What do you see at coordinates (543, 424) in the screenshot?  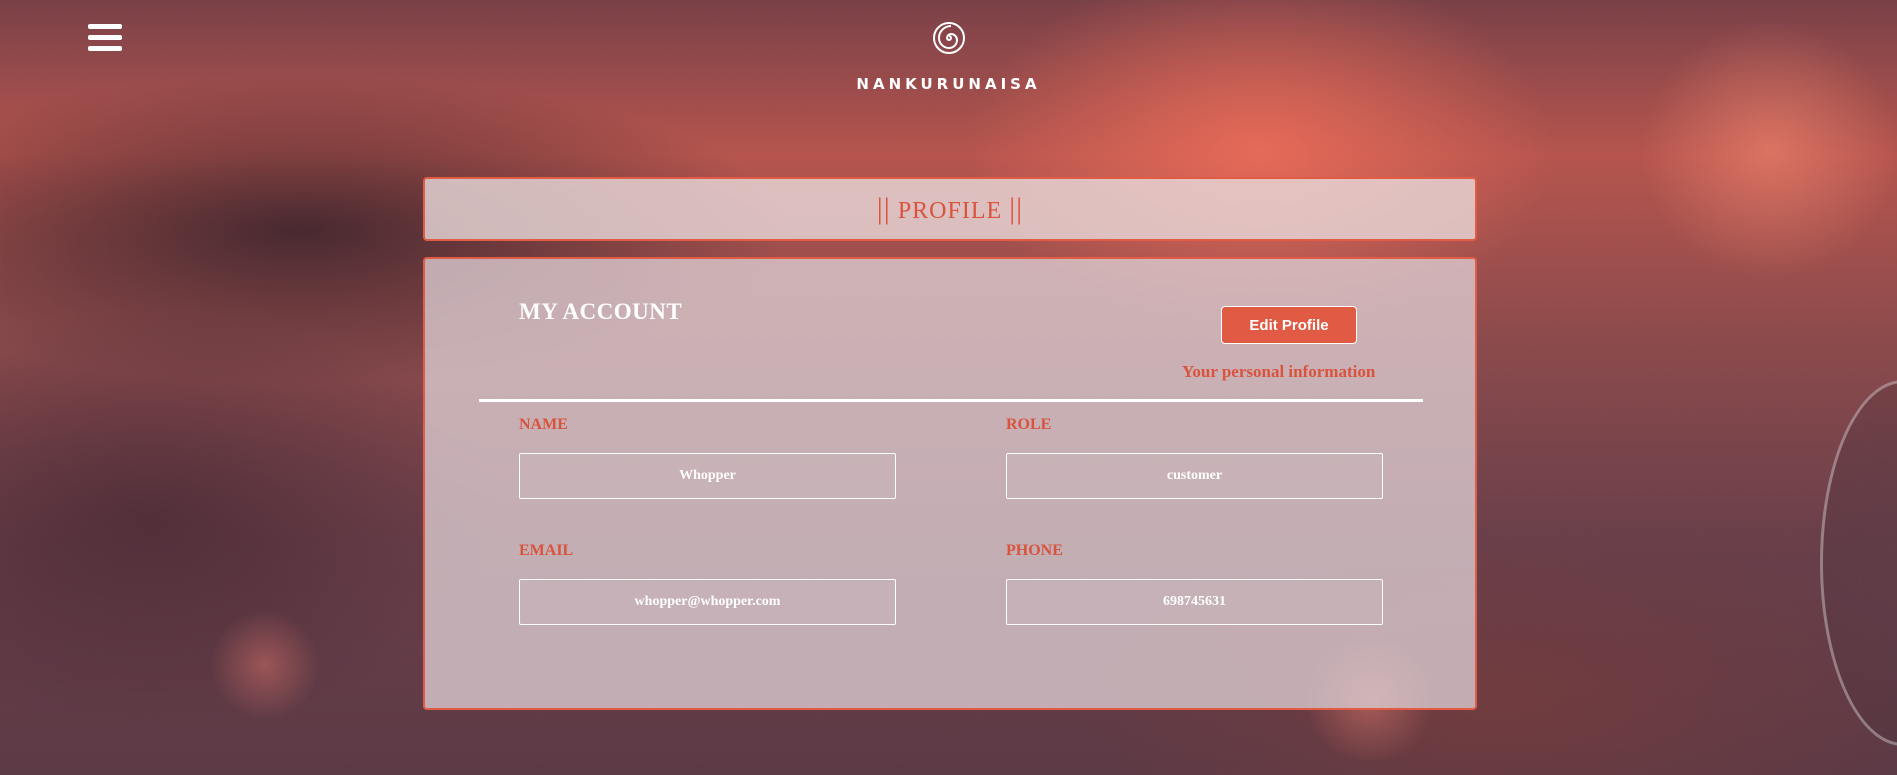 I see `name-label: NAME` at bounding box center [543, 424].